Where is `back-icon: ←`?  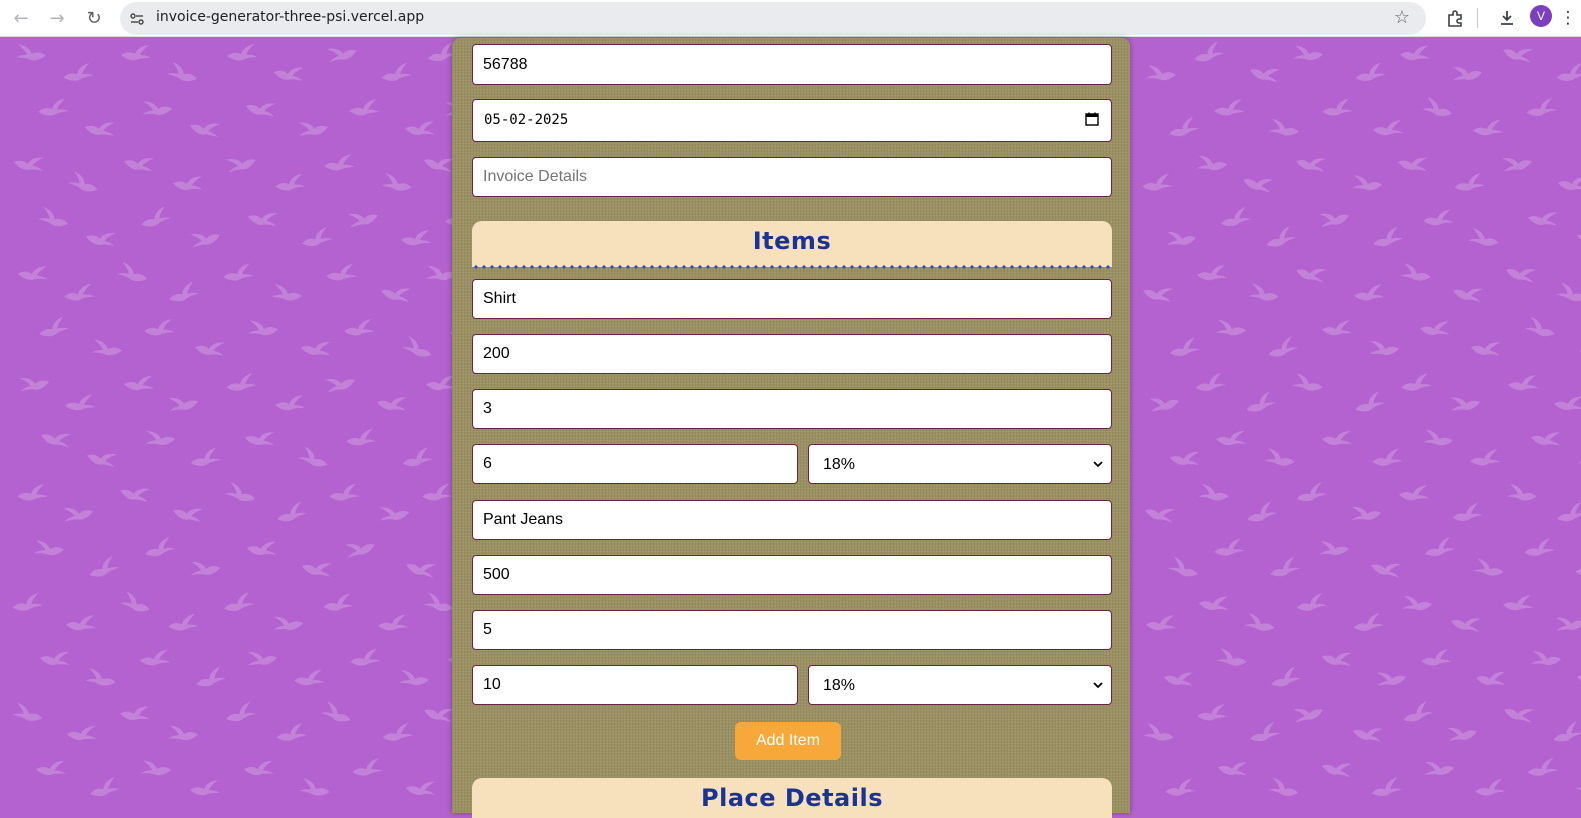
back-icon: ← is located at coordinates (21, 18).